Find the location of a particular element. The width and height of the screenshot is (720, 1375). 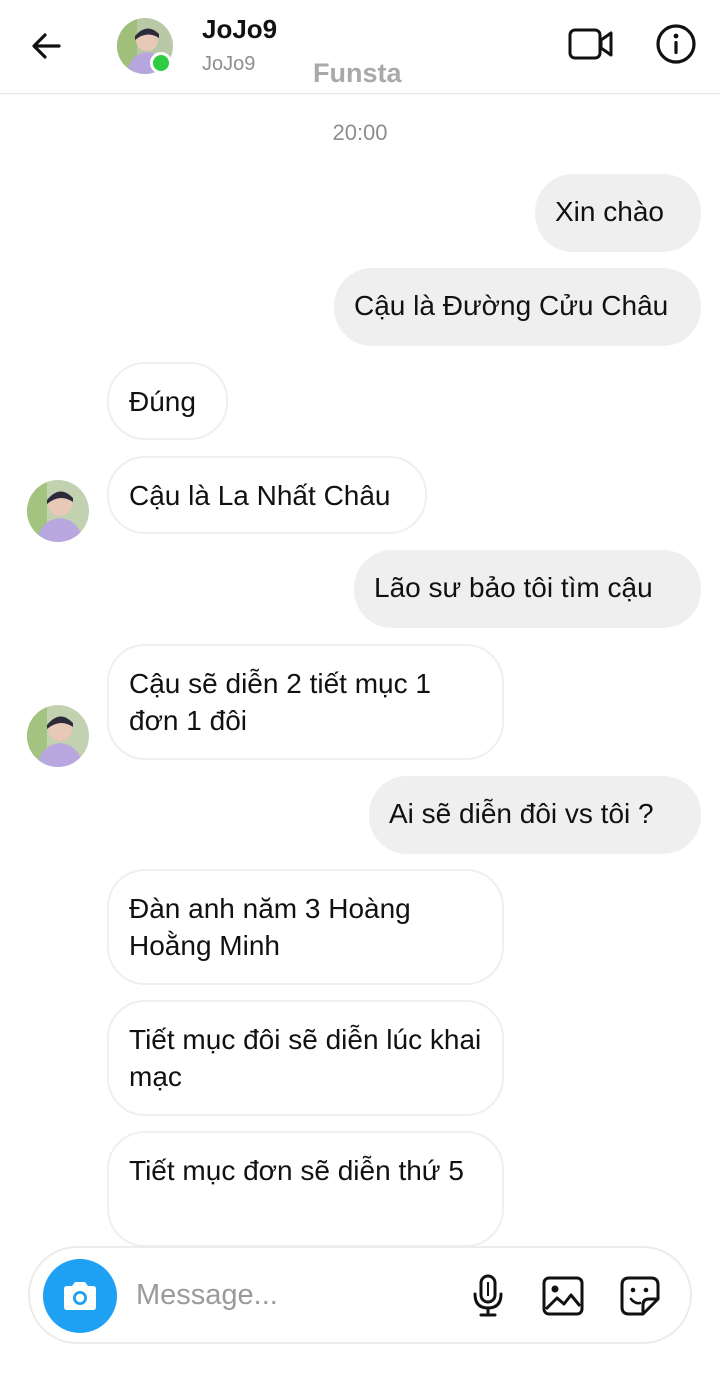

message-bubble-incoming: Đàn anh năm 3 Hoàng Hoằng Minh is located at coordinates (305, 927).